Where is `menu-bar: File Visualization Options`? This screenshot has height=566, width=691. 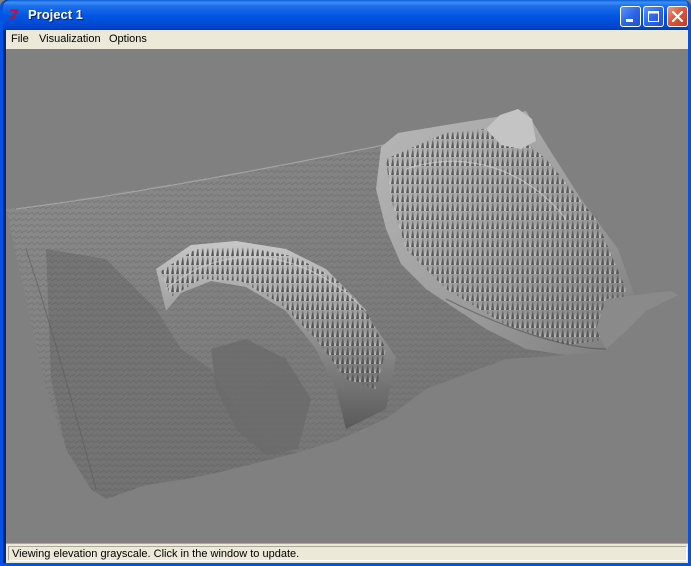
menu-bar: File Visualization Options is located at coordinates (347, 39).